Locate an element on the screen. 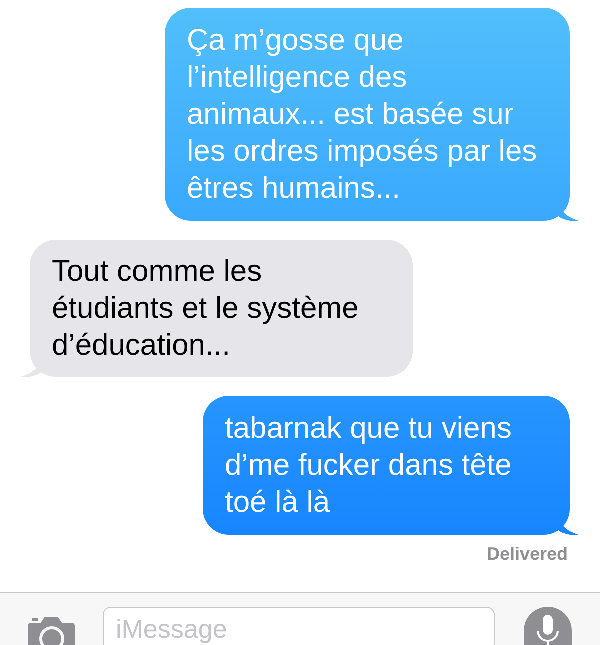 This screenshot has width=600, height=645. message-input: iMessage is located at coordinates (299, 626).